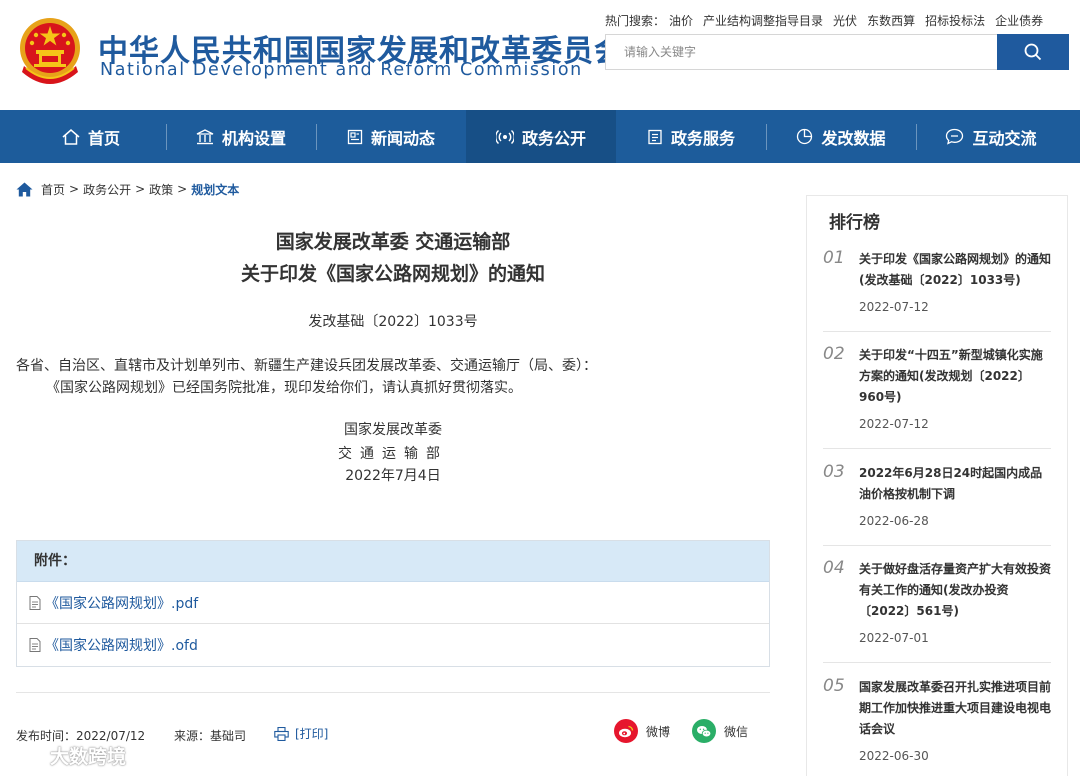  I want to click on article-paragraph: 《国家公路网规划》已经国务院批准，现印发给你们，请认真抓好贯彻落实。, so click(284, 388).